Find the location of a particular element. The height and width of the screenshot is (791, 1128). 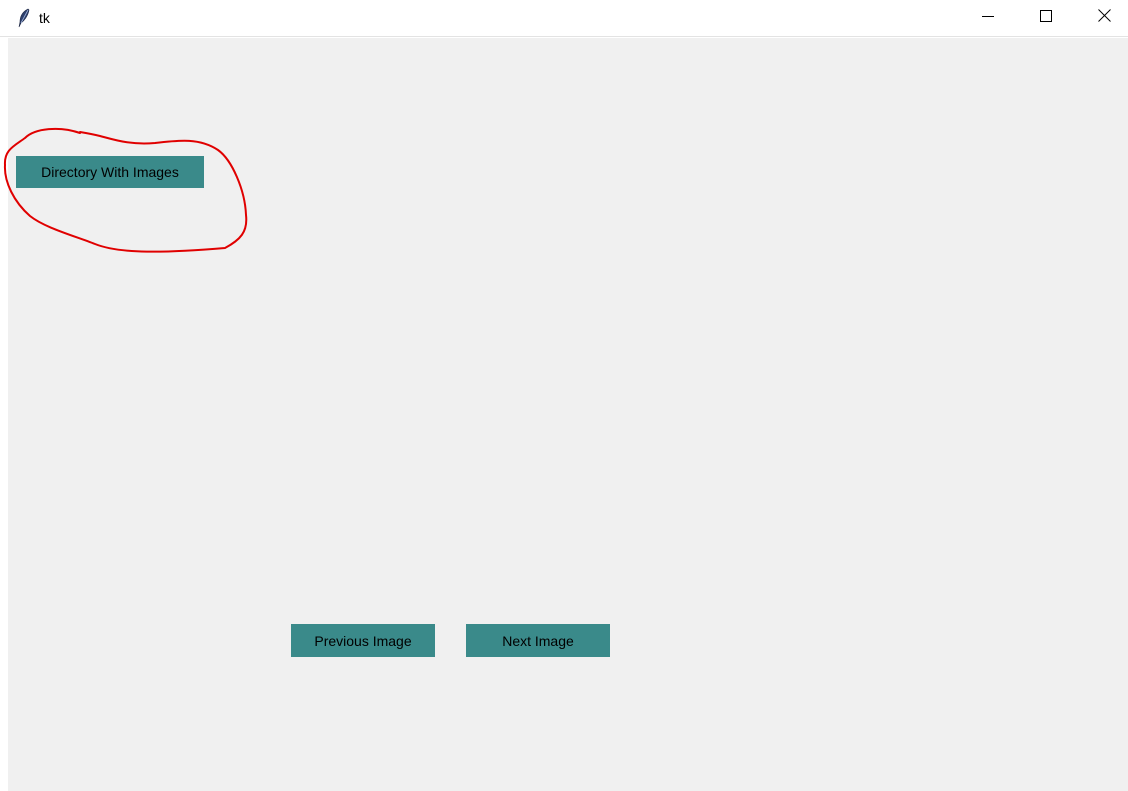

title-bar: tk is located at coordinates (564, 18).